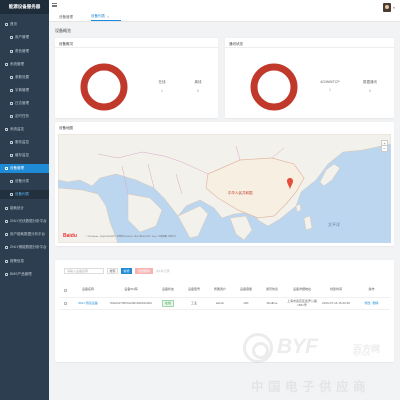  I want to click on delete-link: 删除, so click(376, 303).